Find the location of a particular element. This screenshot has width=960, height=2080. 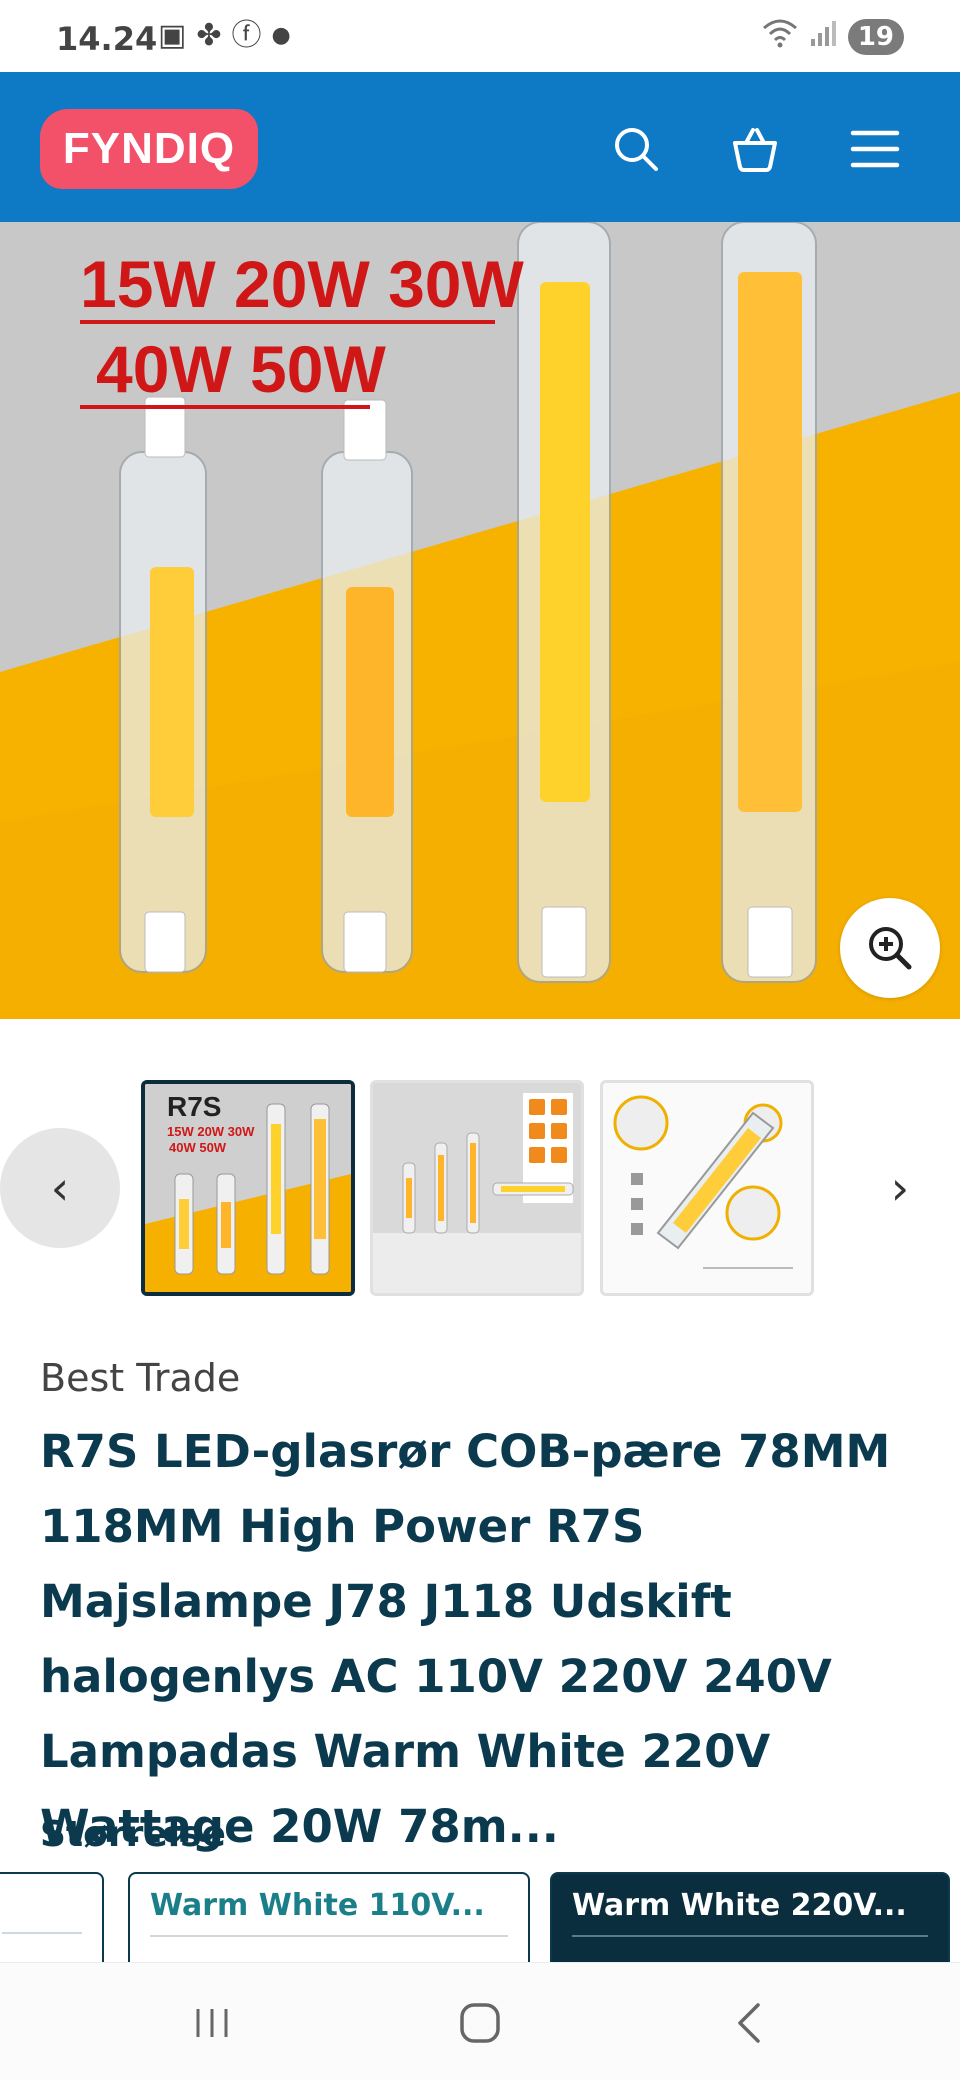

thumbnail-carousel: ‹ R7S 15W 20W 30W 40W 50W › is located at coordinates (480, 1180).